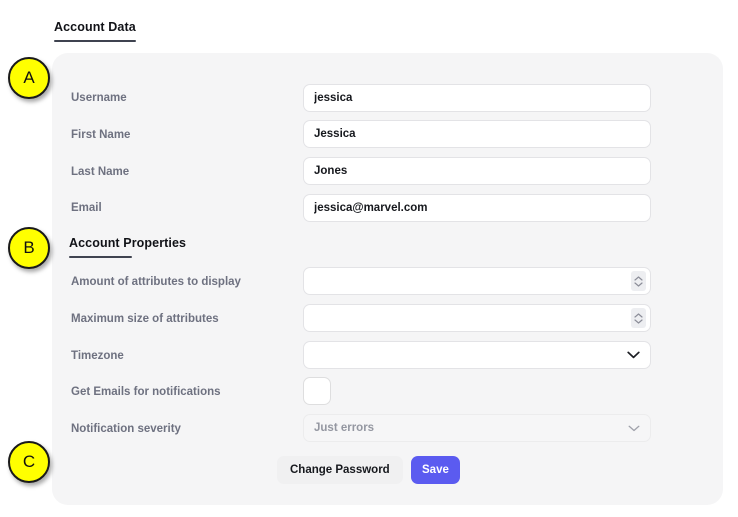 The width and height of the screenshot is (738, 517). What do you see at coordinates (86, 208) in the screenshot?
I see `label-email: Email` at bounding box center [86, 208].